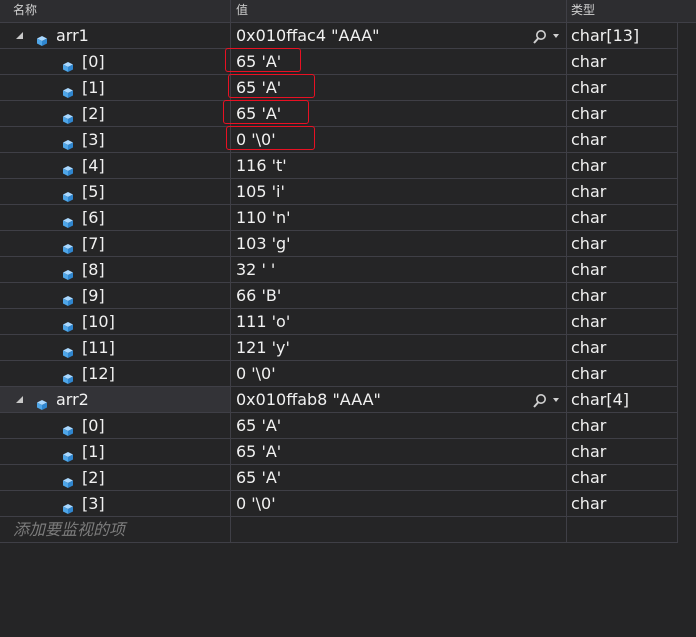 Image resolution: width=696 pixels, height=637 pixels. I want to click on watch-row-element: [7] 103 'g' char, so click(339, 244).